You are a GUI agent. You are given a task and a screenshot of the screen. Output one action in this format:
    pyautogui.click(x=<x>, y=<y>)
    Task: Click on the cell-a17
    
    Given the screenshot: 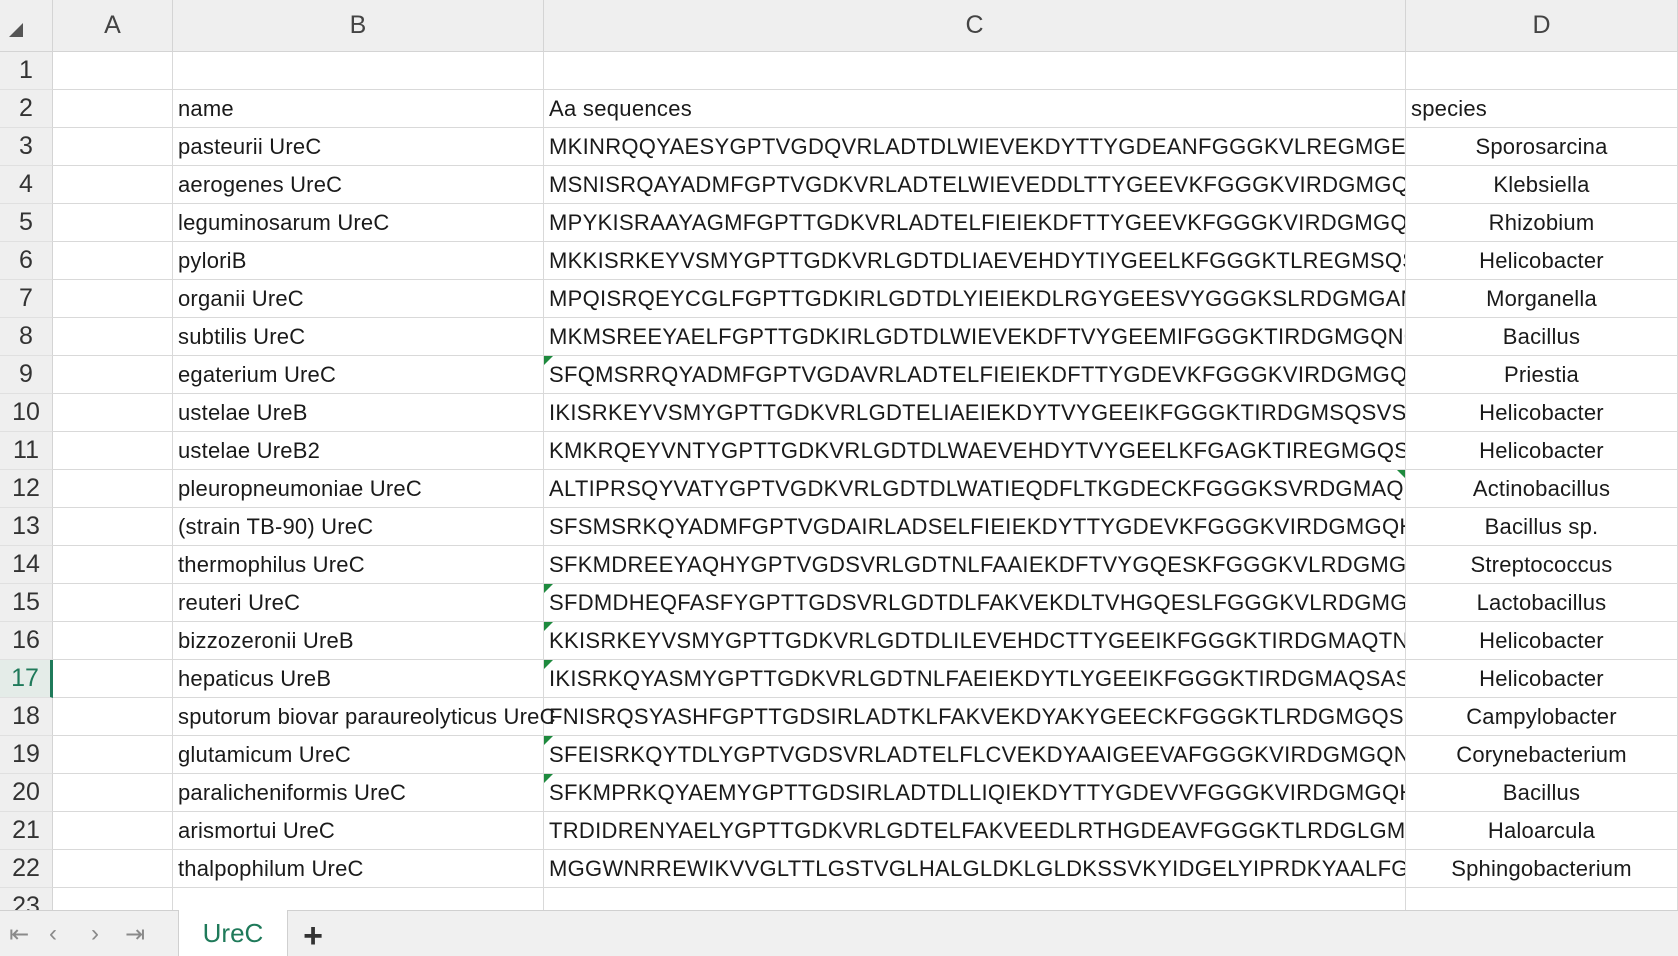 What is the action you would take?
    pyautogui.click(x=113, y=679)
    